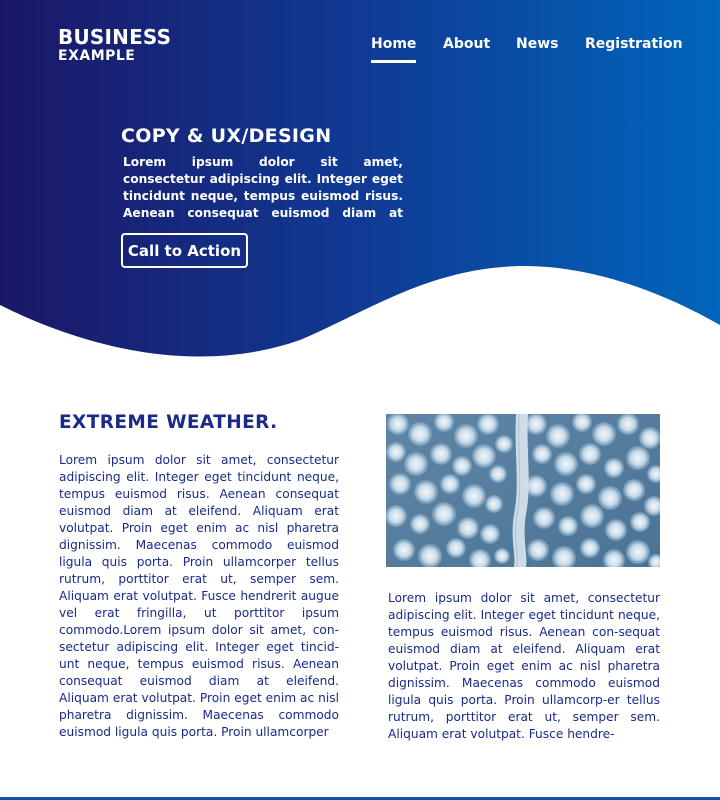 The image size is (720, 800). Describe the element at coordinates (466, 44) in the screenshot. I see `nav-item-about: About` at that location.